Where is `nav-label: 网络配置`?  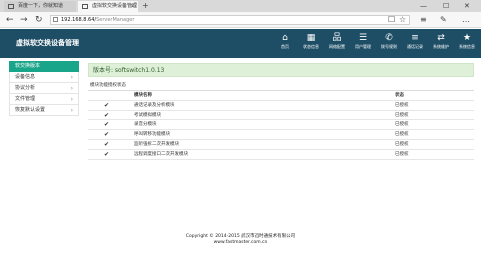 nav-label: 网络配置 is located at coordinates (337, 46).